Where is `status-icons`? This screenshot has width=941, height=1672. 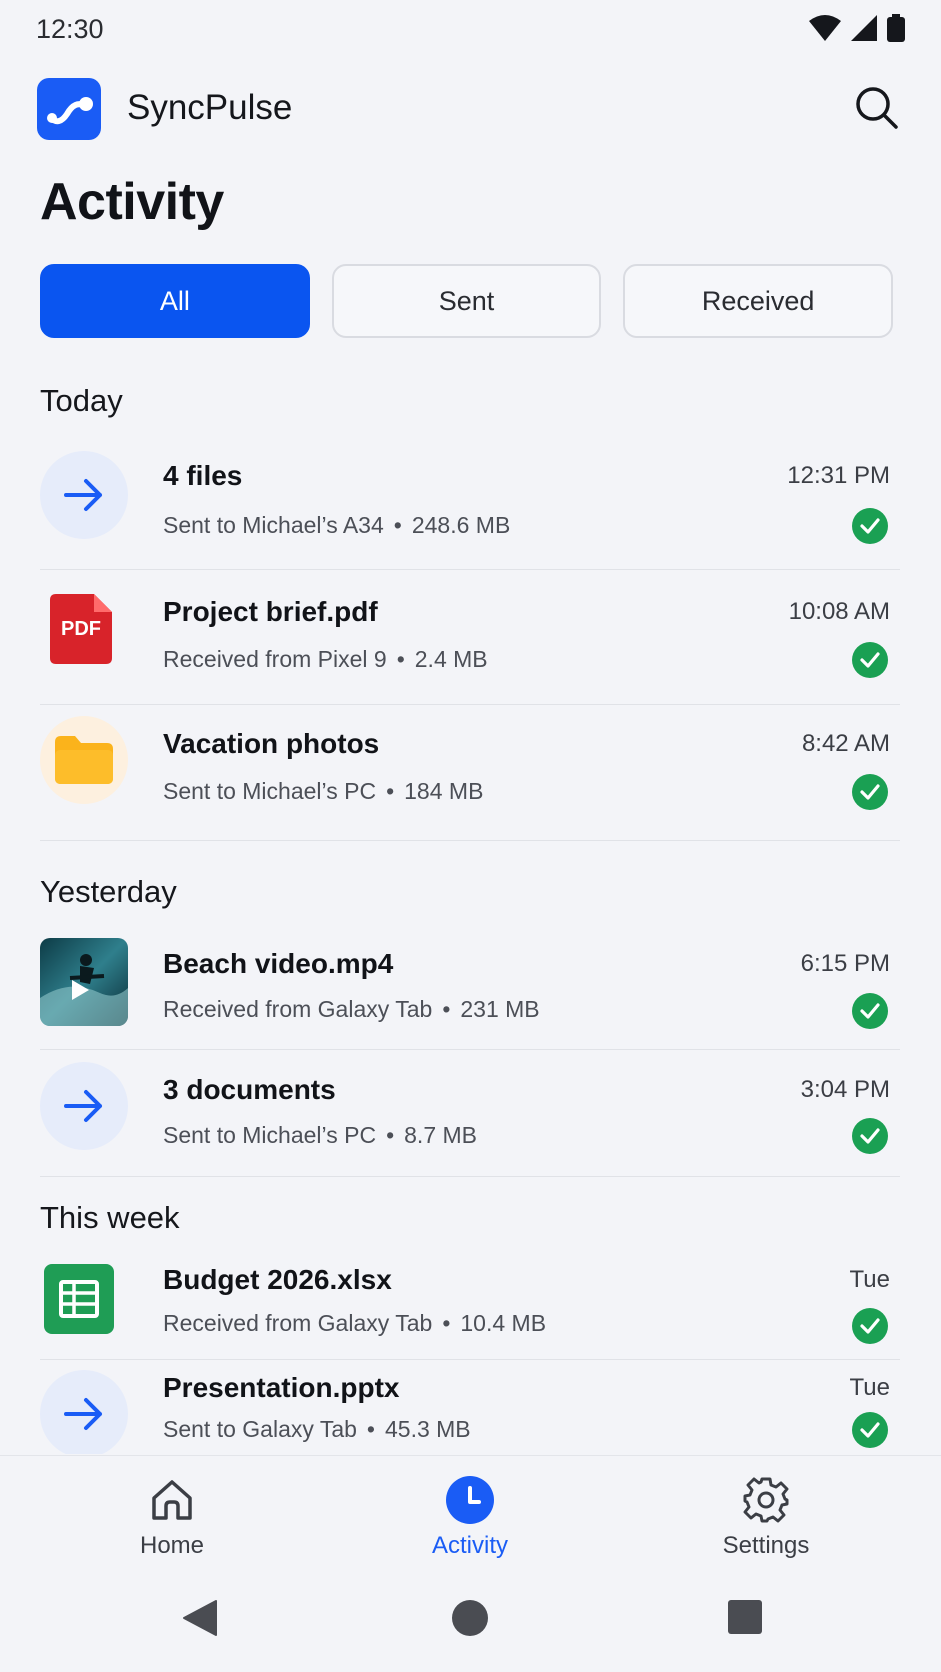 status-icons is located at coordinates (857, 28).